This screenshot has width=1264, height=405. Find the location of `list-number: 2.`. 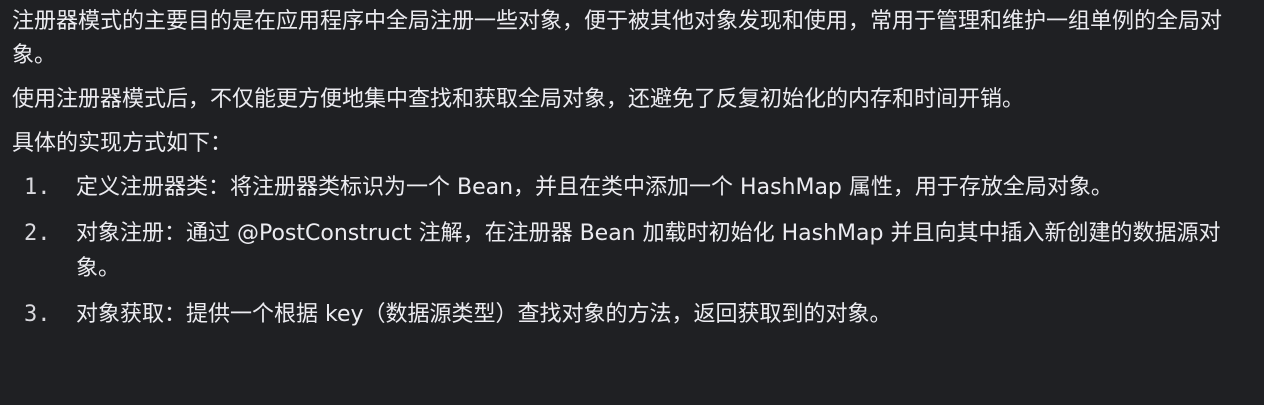

list-number: 2. is located at coordinates (37, 234).